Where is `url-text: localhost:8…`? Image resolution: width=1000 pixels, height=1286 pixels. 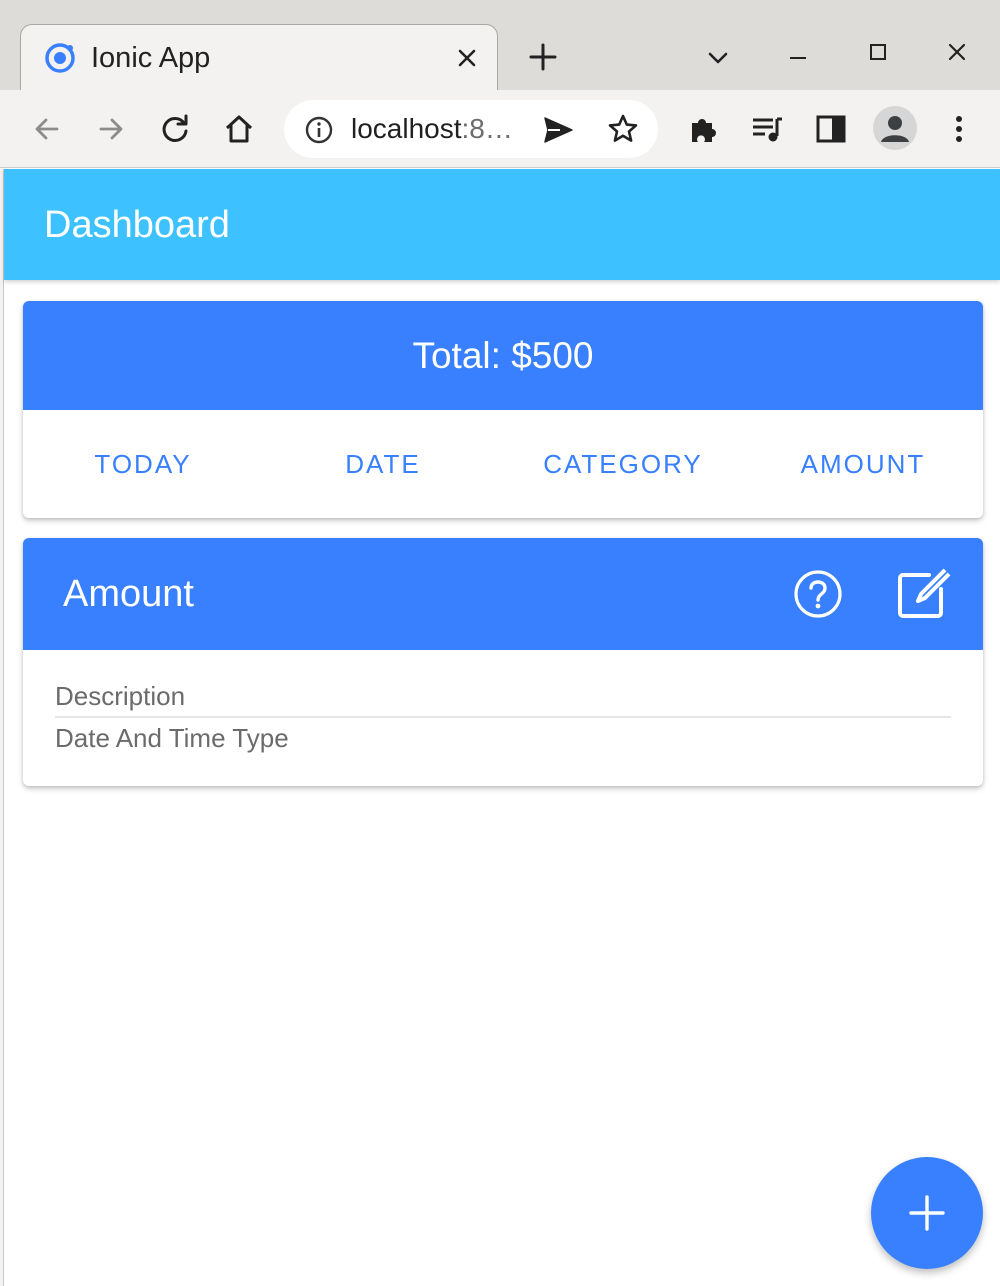 url-text: localhost:8… is located at coordinates (438, 129).